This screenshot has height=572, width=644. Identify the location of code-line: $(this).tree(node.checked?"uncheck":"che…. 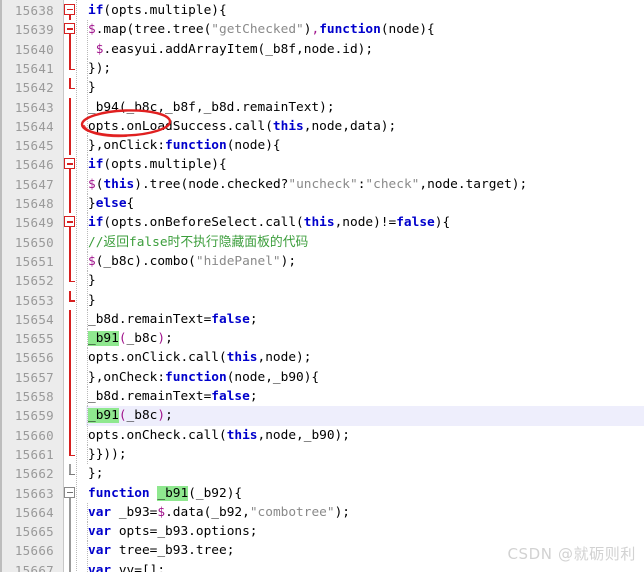
(365, 184).